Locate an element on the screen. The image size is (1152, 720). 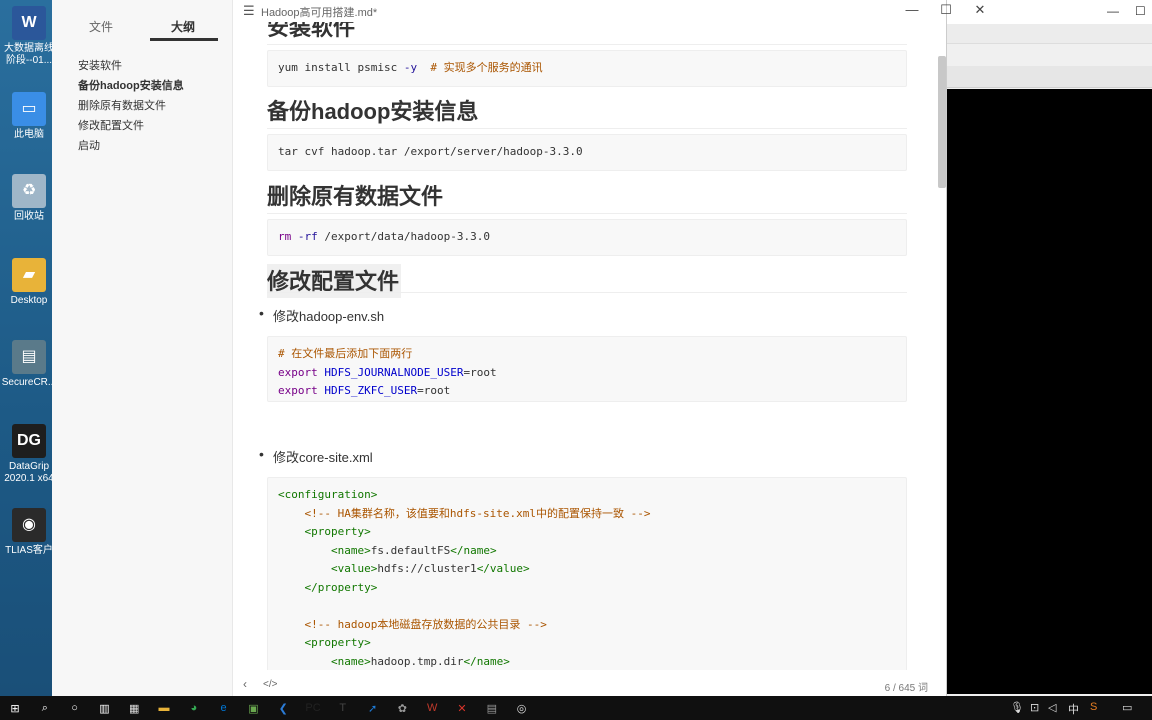
windows-icon: ⊞ is located at coordinates (15, 708).